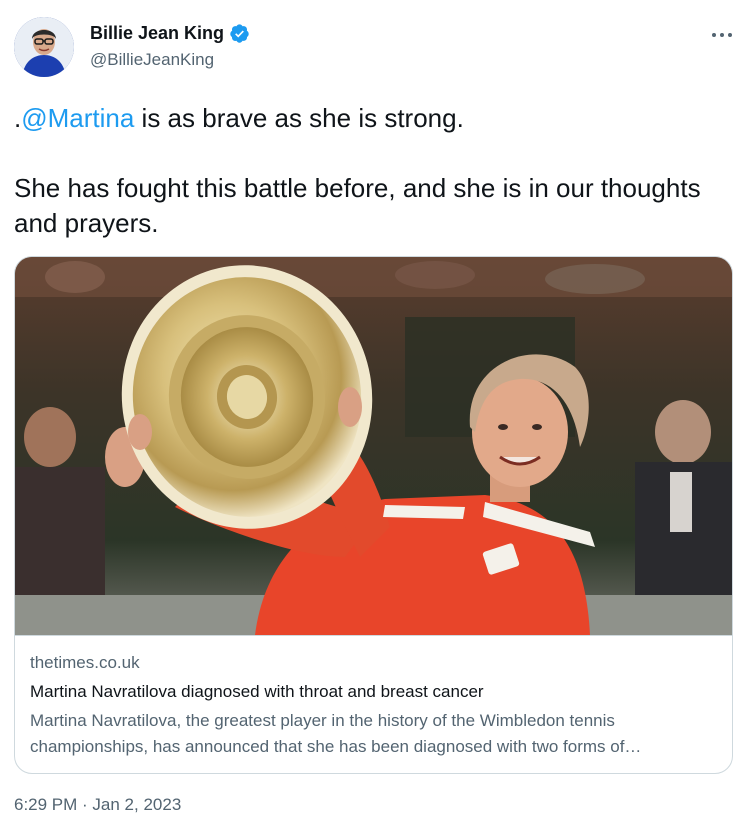 Image resolution: width=750 pixels, height=840 pixels. What do you see at coordinates (157, 33) in the screenshot?
I see `author-display-name: Billie Jean King` at bounding box center [157, 33].